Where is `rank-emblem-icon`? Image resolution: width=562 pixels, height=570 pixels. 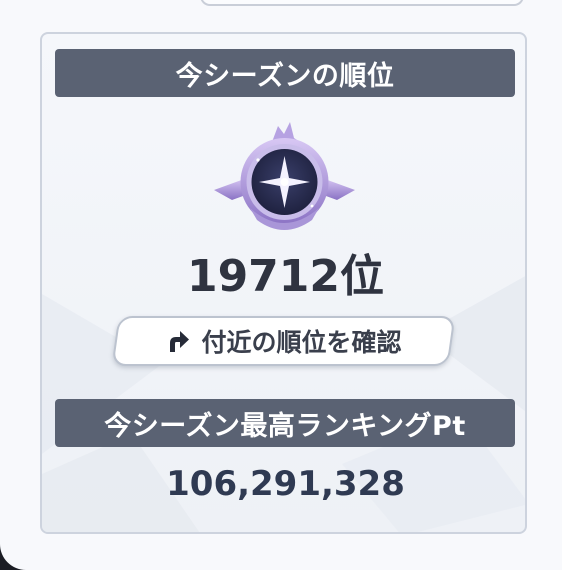 rank-emblem-icon is located at coordinates (284, 176).